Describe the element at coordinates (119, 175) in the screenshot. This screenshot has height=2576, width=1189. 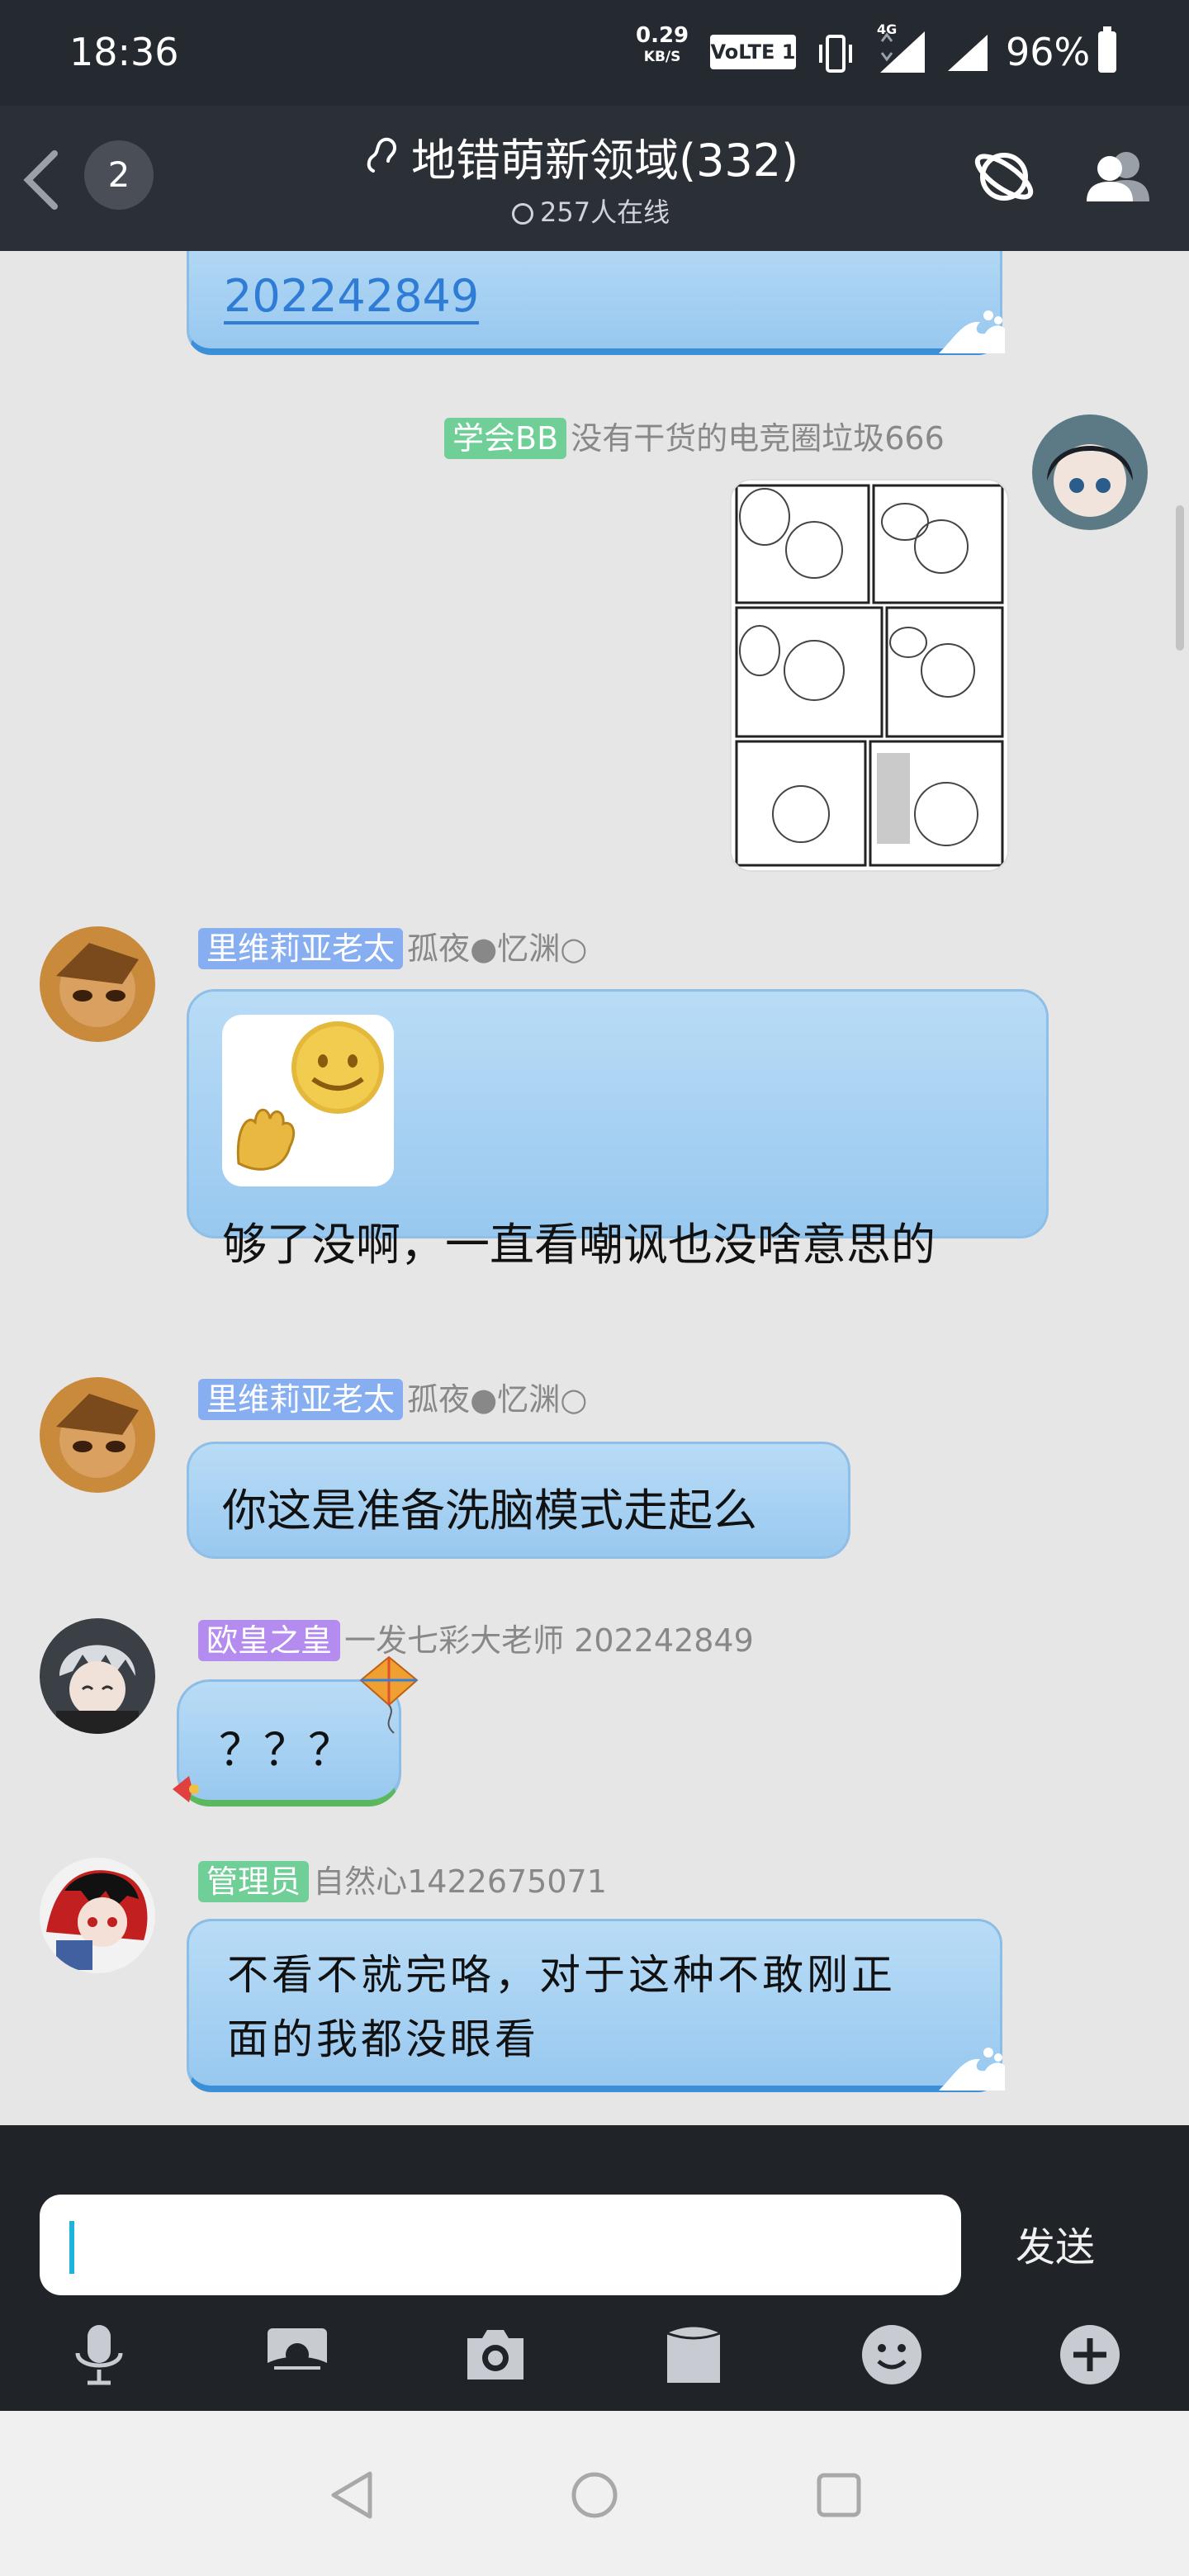
I see `unread-count-badge: 2` at that location.